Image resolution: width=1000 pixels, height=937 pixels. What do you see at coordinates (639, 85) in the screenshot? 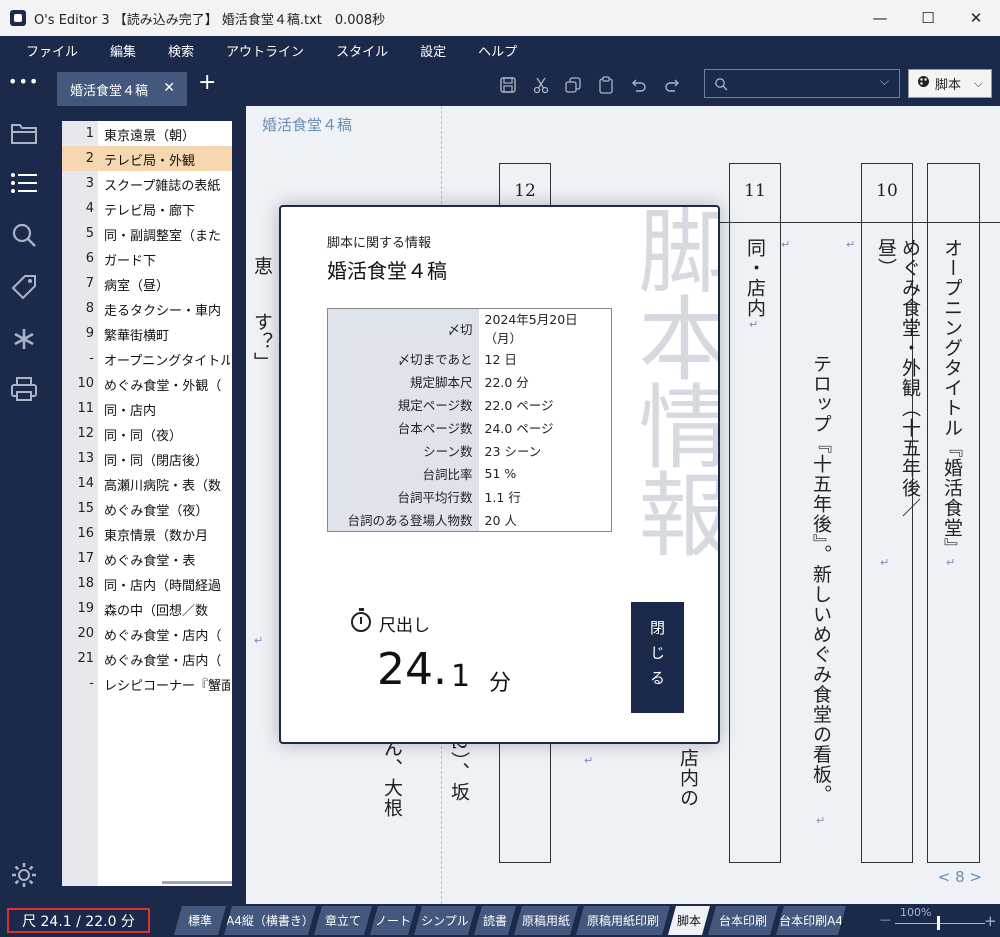
I see `undo-icon` at bounding box center [639, 85].